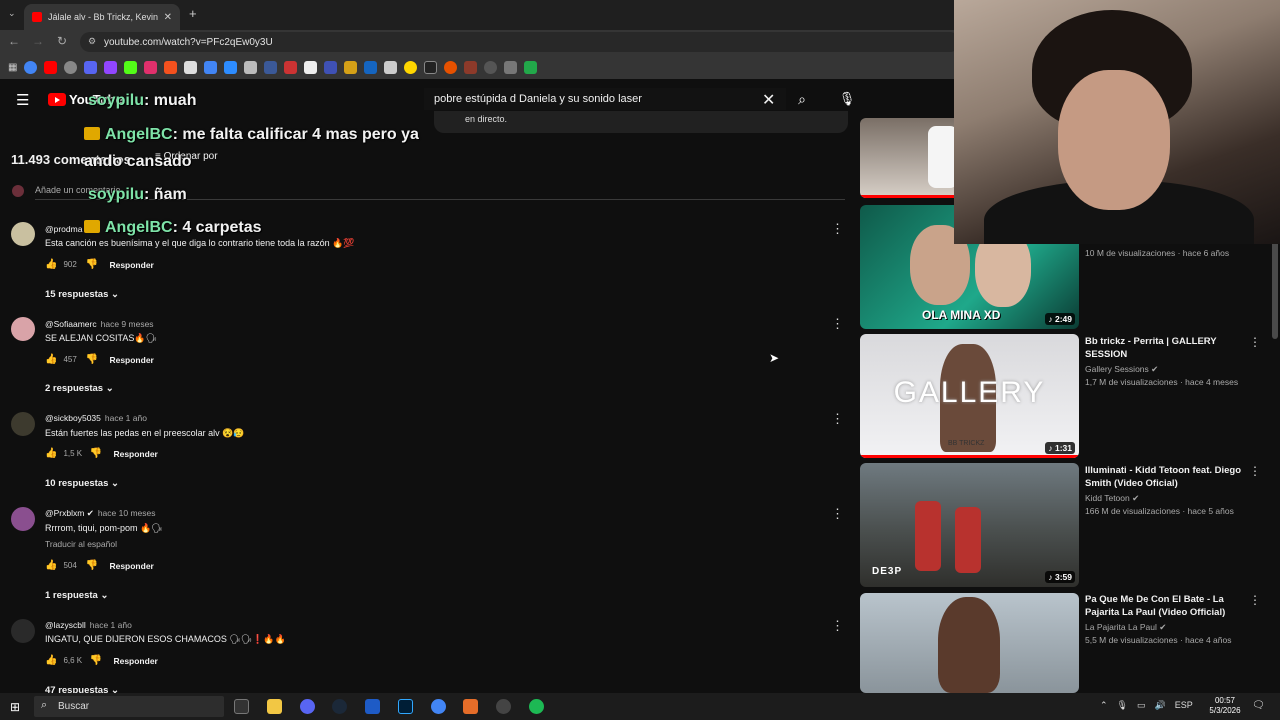  I want to click on reload-icon: ↻, so click(62, 41).